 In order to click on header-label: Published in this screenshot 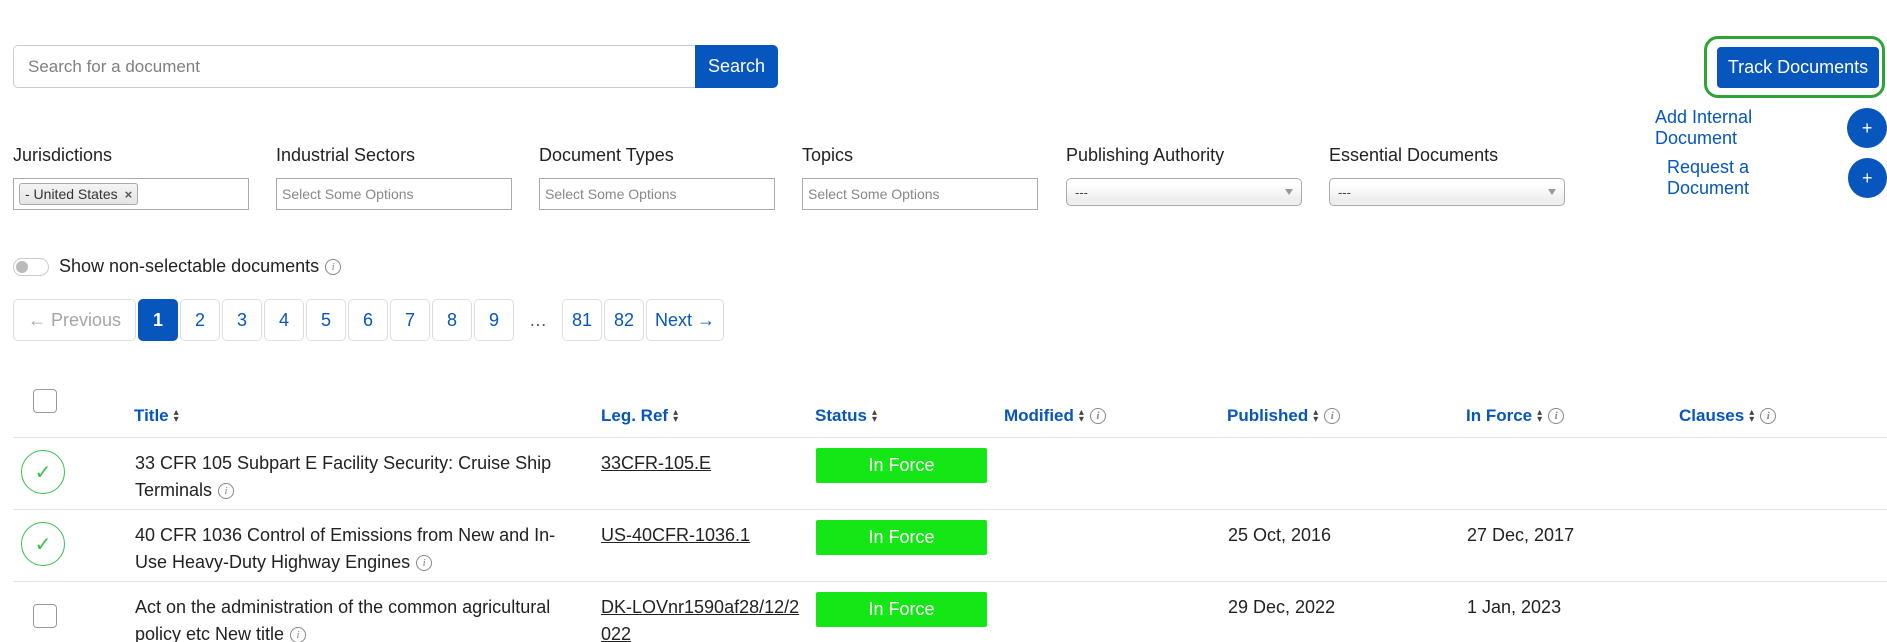, I will do `click(1267, 416)`.